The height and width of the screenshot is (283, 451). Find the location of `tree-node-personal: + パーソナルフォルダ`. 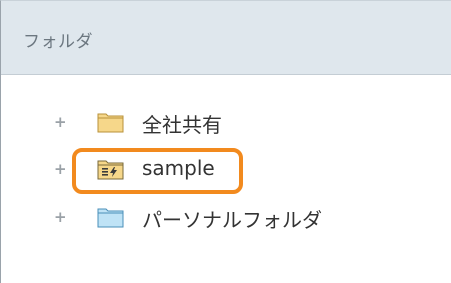

tree-node-personal: + パーソナルフォルダ is located at coordinates (221, 219).